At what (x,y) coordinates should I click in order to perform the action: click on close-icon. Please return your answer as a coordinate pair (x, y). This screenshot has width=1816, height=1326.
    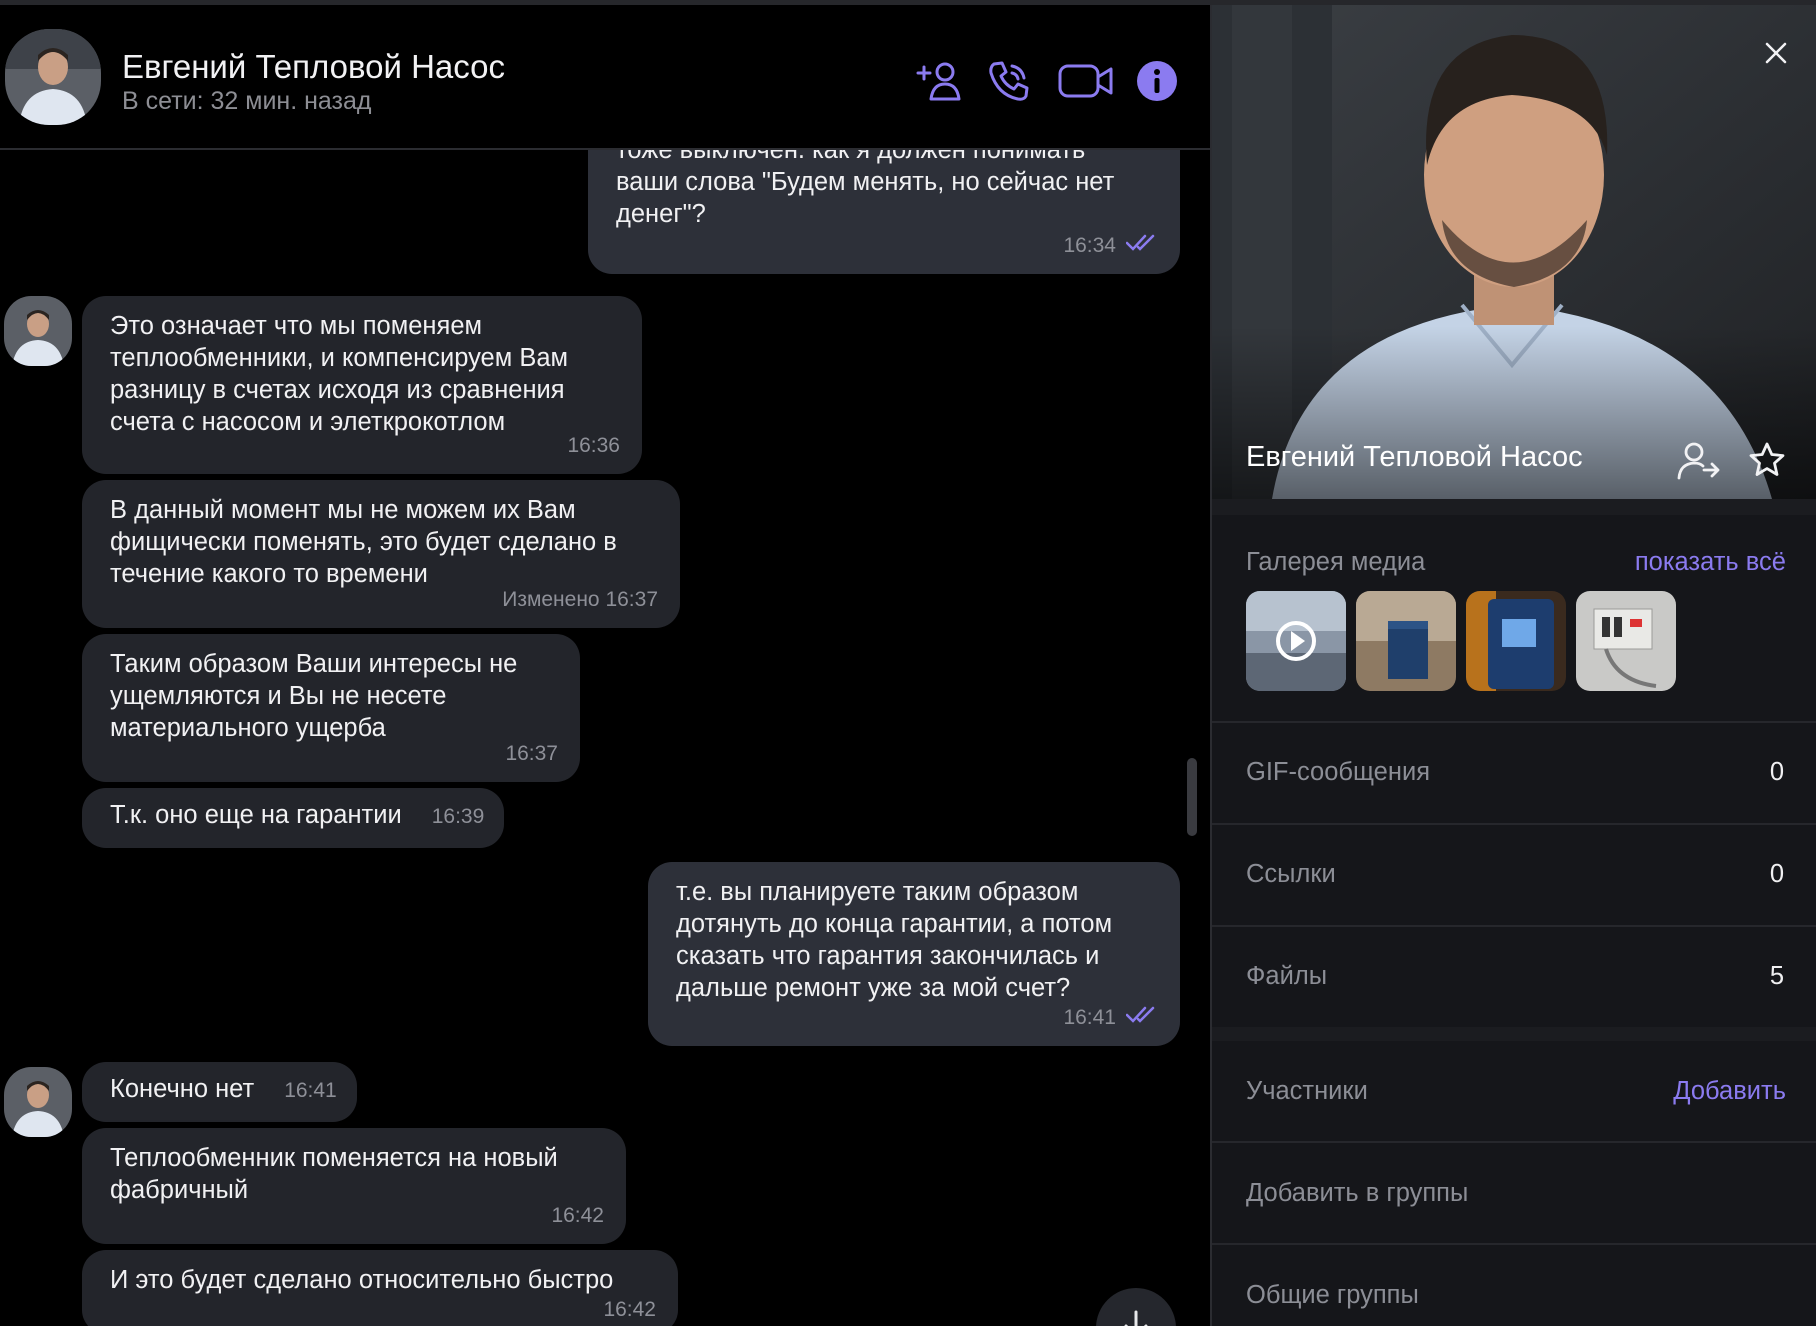
    Looking at the image, I should click on (1776, 55).